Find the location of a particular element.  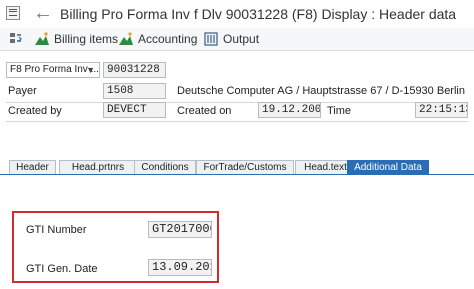

application-toolbar: Billing items Accounting Output is located at coordinates (237, 39).